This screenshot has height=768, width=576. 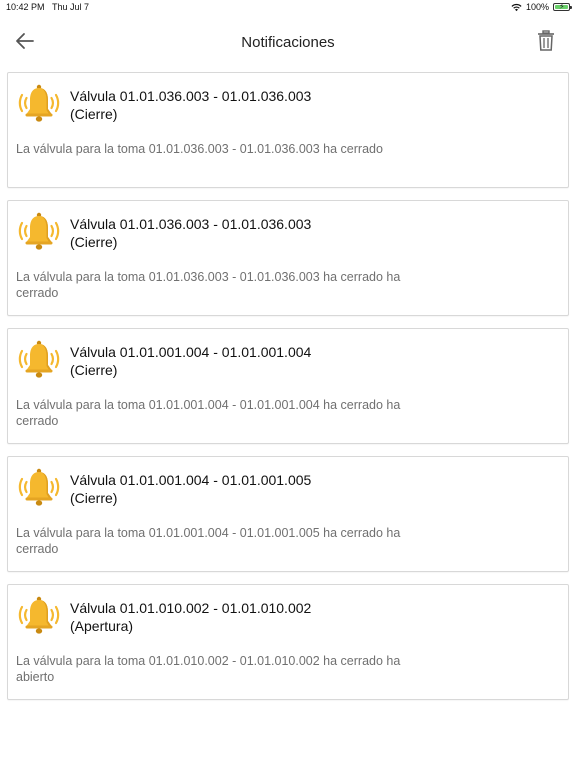 What do you see at coordinates (516, 7) in the screenshot?
I see `wifi-icon` at bounding box center [516, 7].